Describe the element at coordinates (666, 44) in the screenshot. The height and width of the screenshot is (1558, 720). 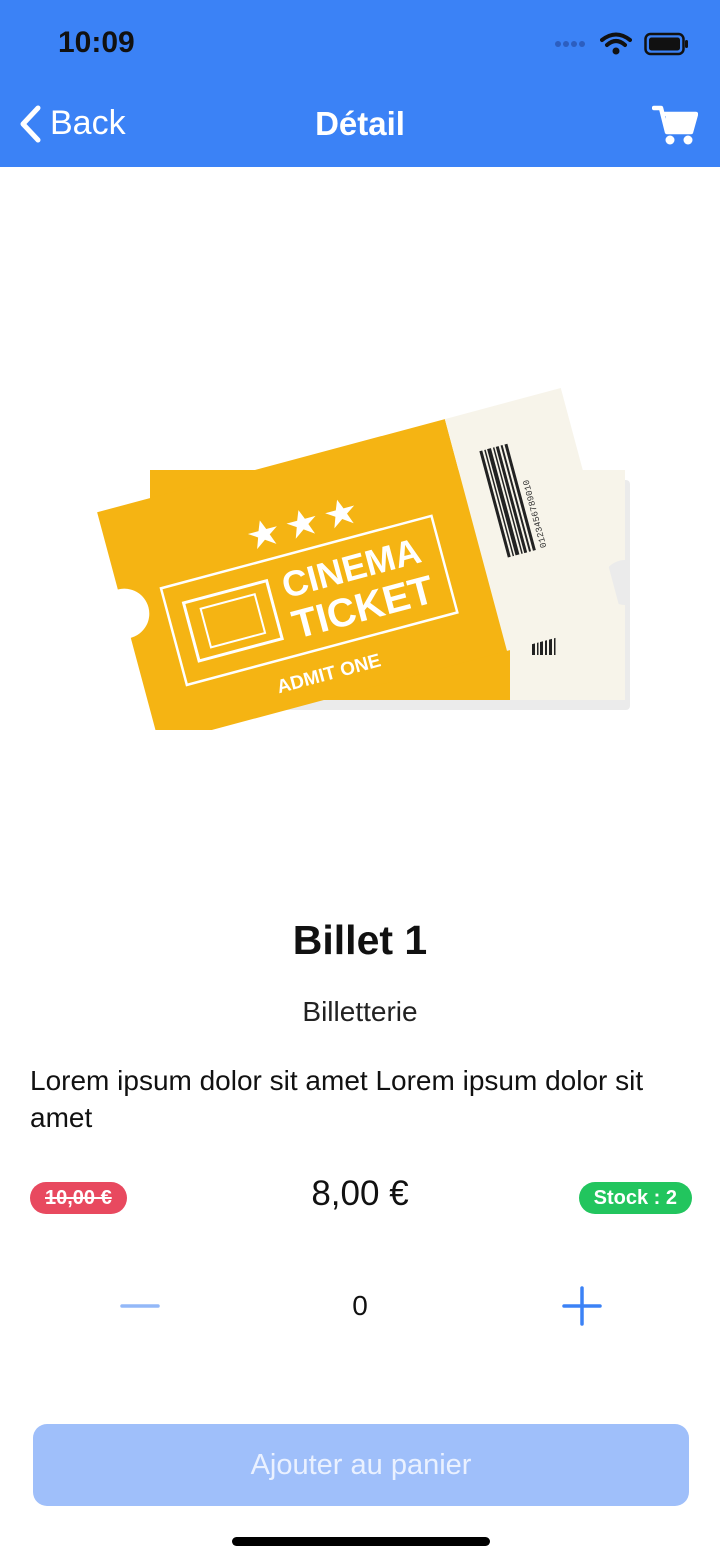
I see `battery-icon` at that location.